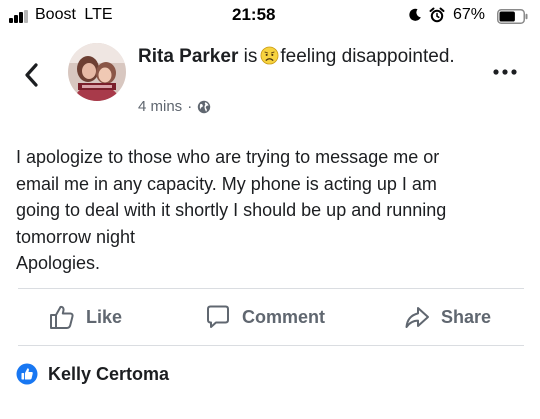 The image size is (540, 419). I want to click on share-label: Share, so click(466, 316).